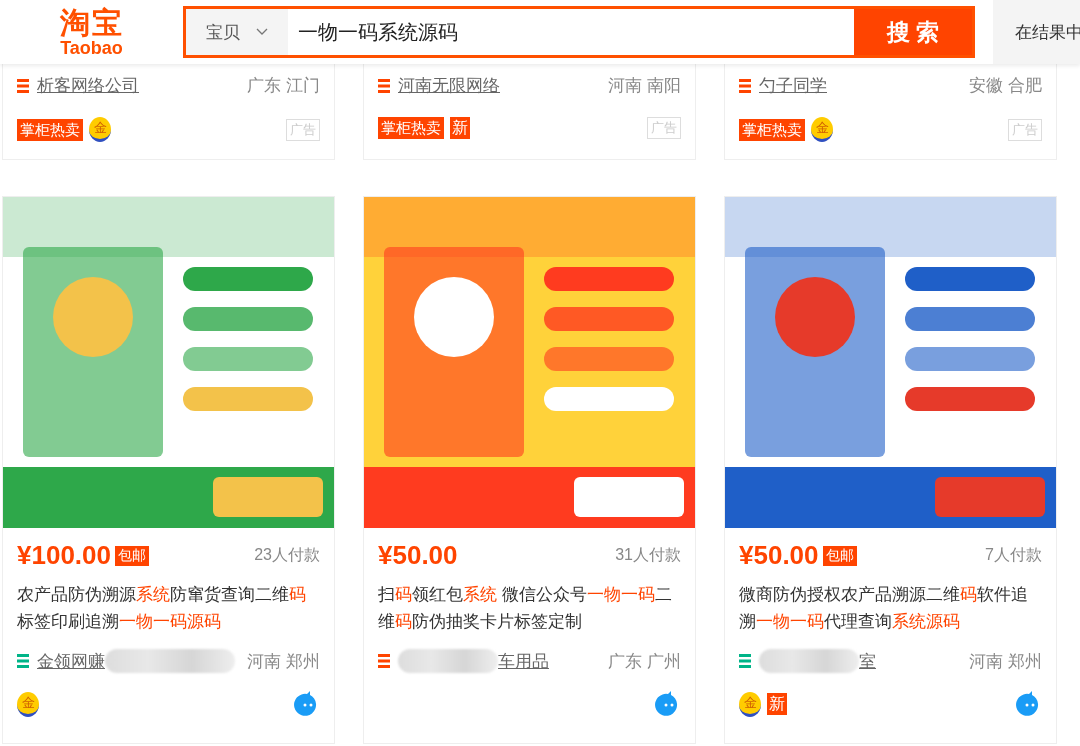 The height and width of the screenshot is (746, 1080). What do you see at coordinates (64, 555) in the screenshot?
I see `price: ¥100.00` at bounding box center [64, 555].